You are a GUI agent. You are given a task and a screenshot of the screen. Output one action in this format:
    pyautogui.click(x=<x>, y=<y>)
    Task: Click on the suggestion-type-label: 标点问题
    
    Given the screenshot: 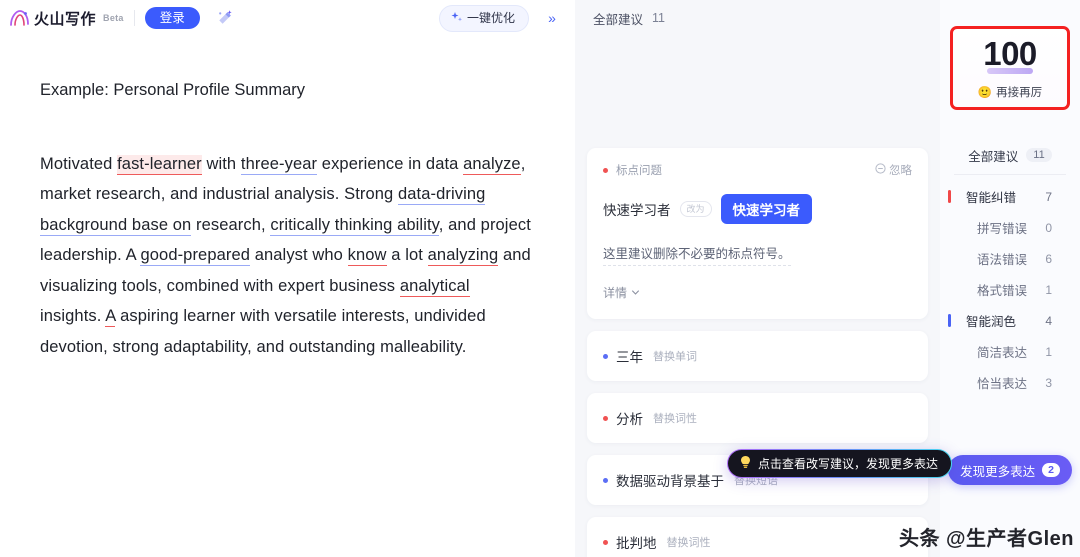 What is the action you would take?
    pyautogui.click(x=639, y=171)
    